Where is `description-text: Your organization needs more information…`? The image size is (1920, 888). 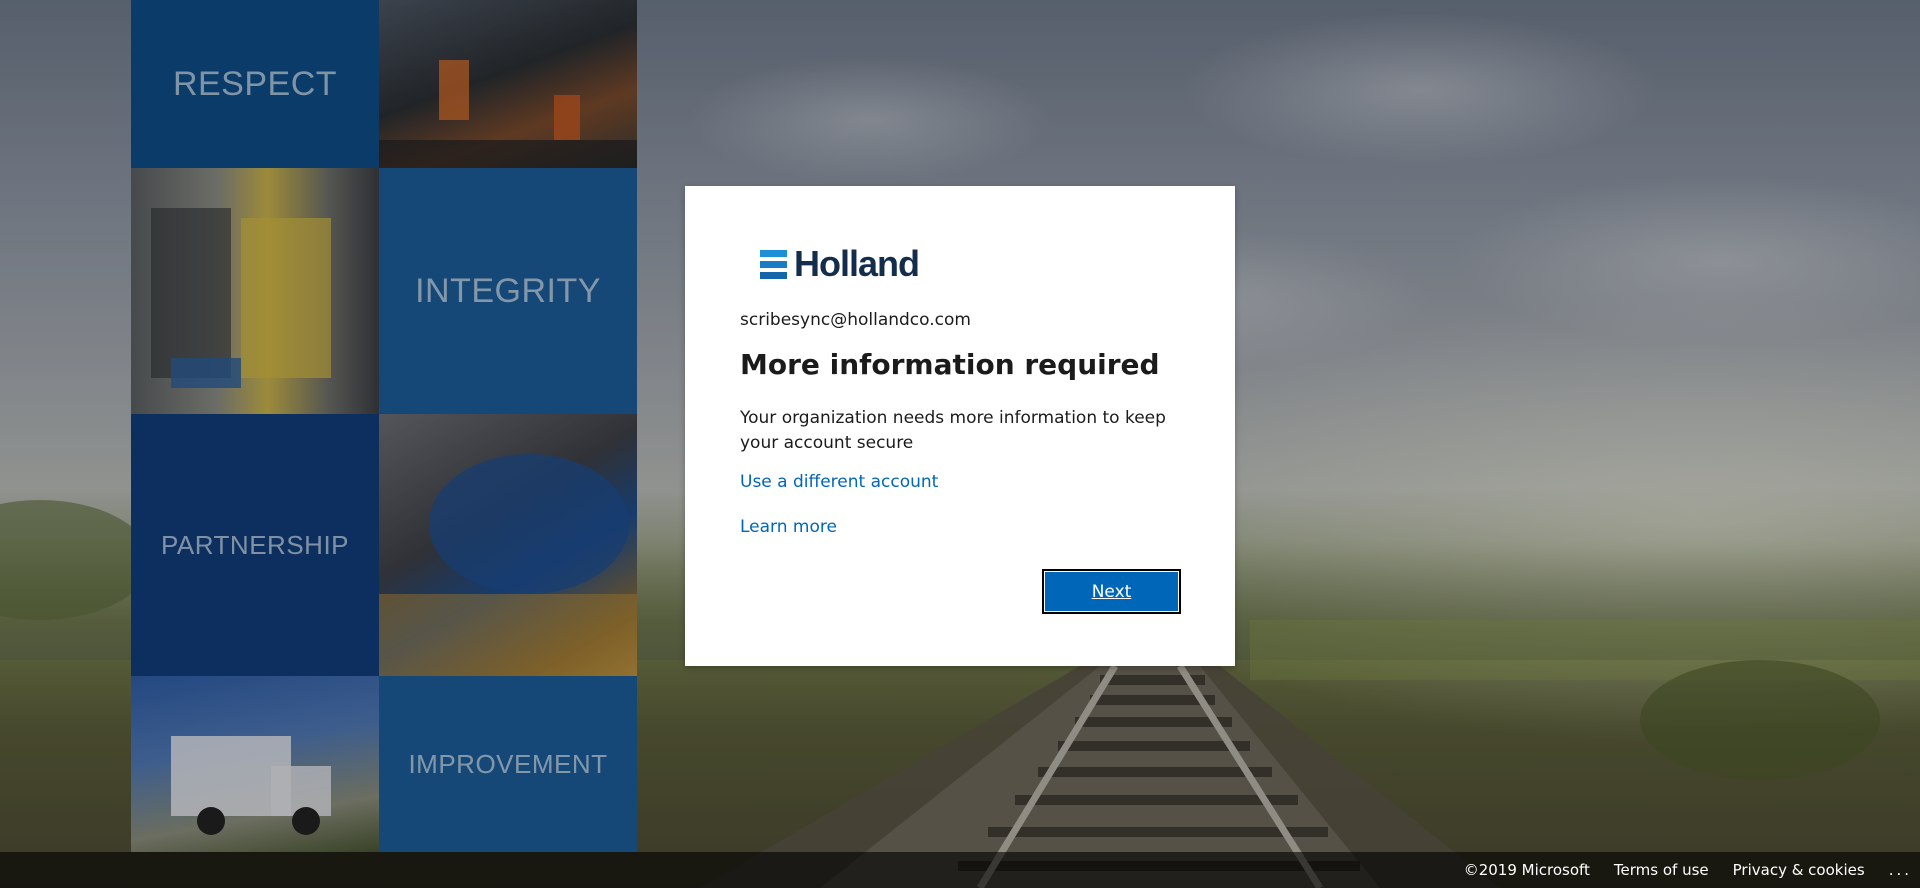
description-text: Your organization needs more information… is located at coordinates (953, 430).